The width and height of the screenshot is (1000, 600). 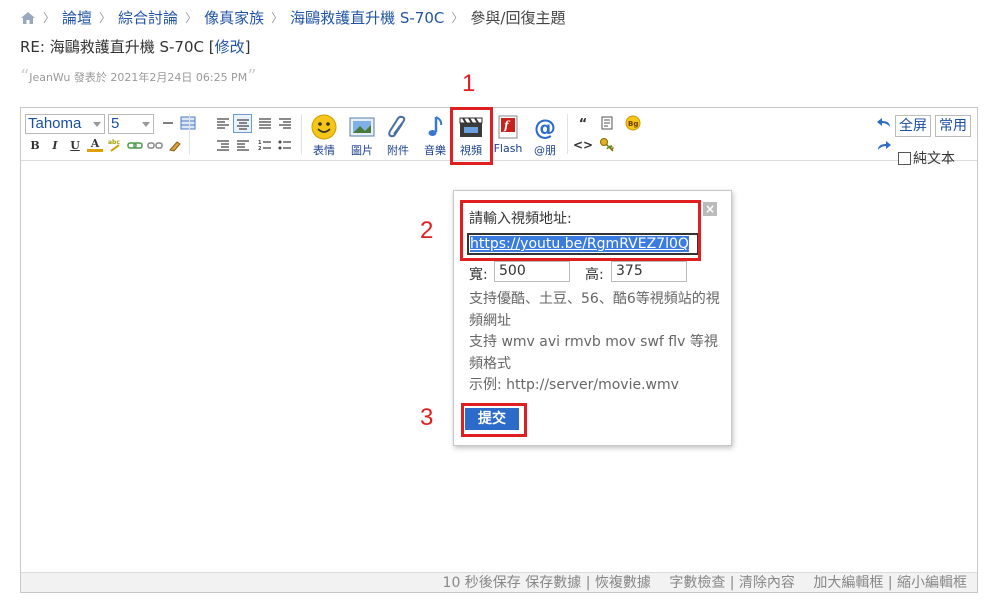 I want to click on help-line-sites: 支持優酷、土豆、56、酷6等視頻站的視頻網址, so click(x=594, y=310).